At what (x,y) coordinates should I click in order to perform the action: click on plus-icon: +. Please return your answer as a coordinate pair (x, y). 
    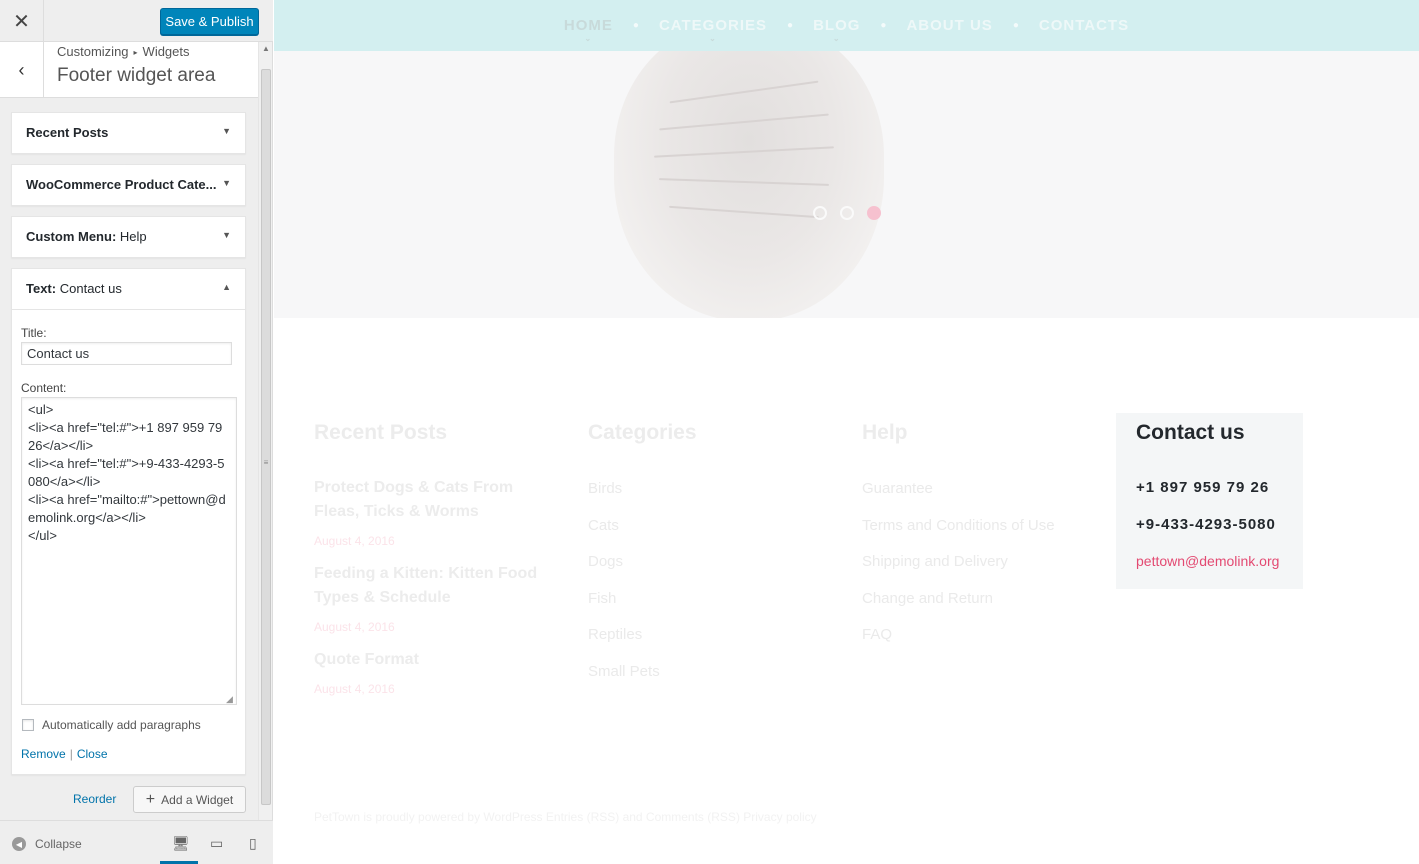
    Looking at the image, I should click on (150, 799).